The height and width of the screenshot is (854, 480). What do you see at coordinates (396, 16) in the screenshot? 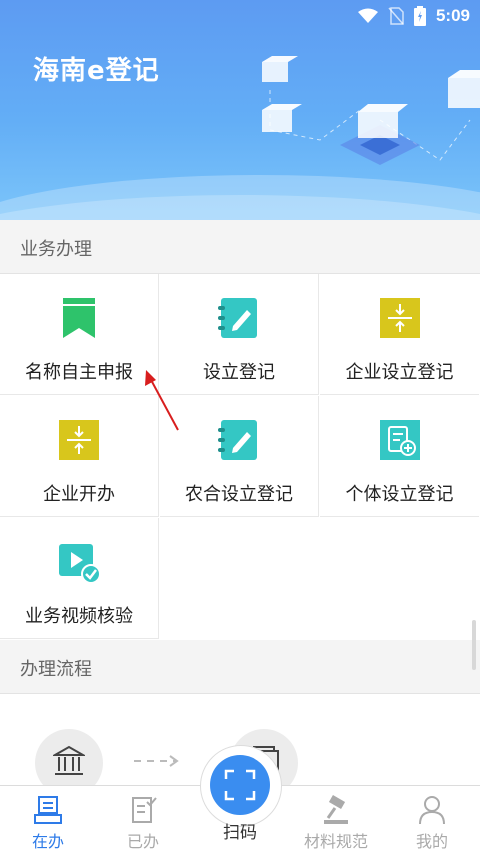
I see `no-sim-icon` at bounding box center [396, 16].